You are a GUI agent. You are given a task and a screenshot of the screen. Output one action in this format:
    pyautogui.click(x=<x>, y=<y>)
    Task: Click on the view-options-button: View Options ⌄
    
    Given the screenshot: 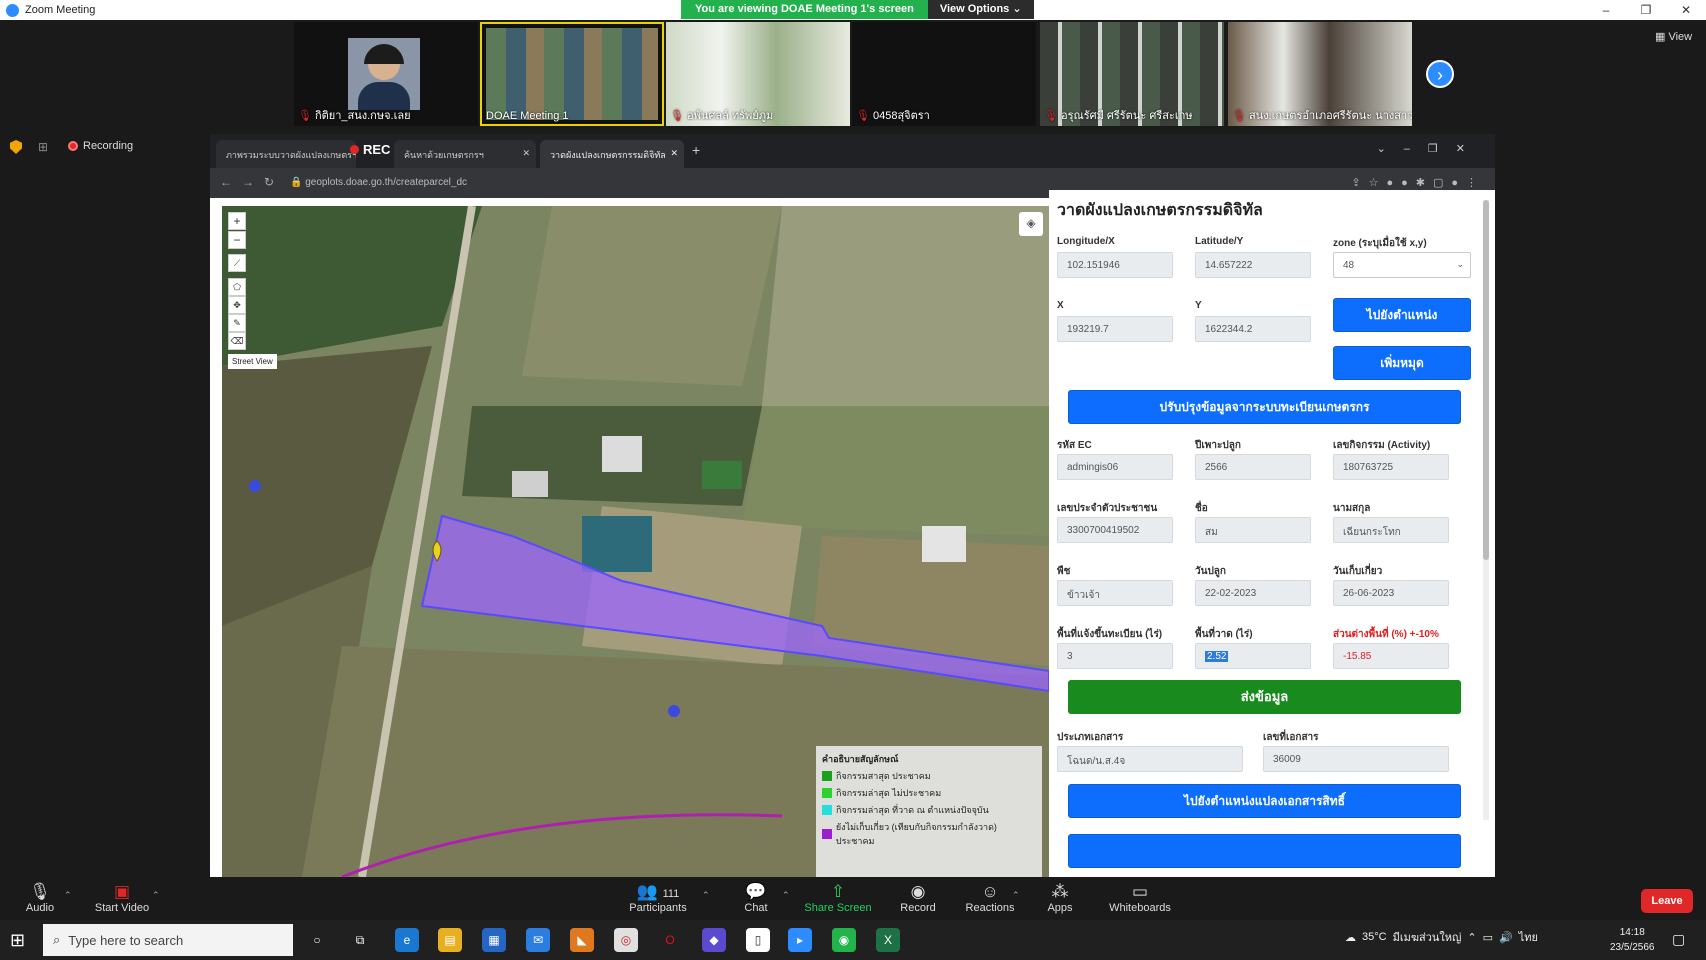 What is the action you would take?
    pyautogui.click(x=980, y=9)
    